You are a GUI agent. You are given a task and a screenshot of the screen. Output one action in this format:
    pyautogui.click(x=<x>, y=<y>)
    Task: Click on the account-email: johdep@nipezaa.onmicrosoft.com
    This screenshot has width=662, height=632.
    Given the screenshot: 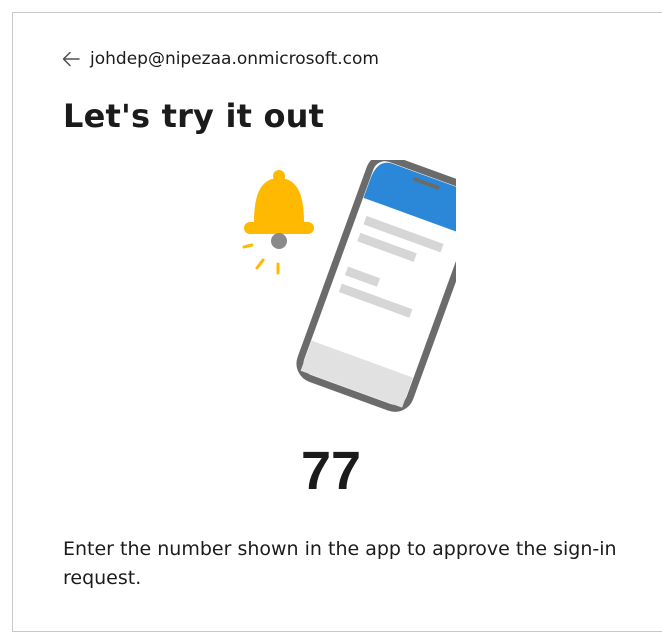 What is the action you would take?
    pyautogui.click(x=234, y=59)
    